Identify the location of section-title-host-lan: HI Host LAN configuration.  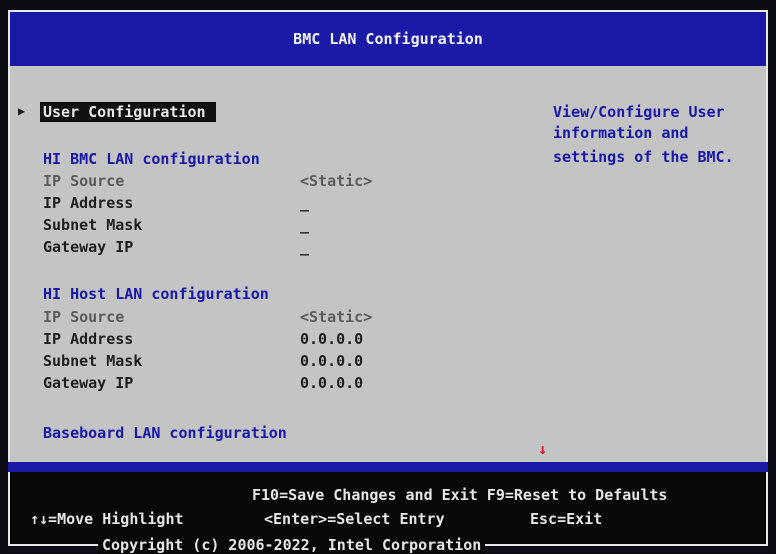
(156, 294).